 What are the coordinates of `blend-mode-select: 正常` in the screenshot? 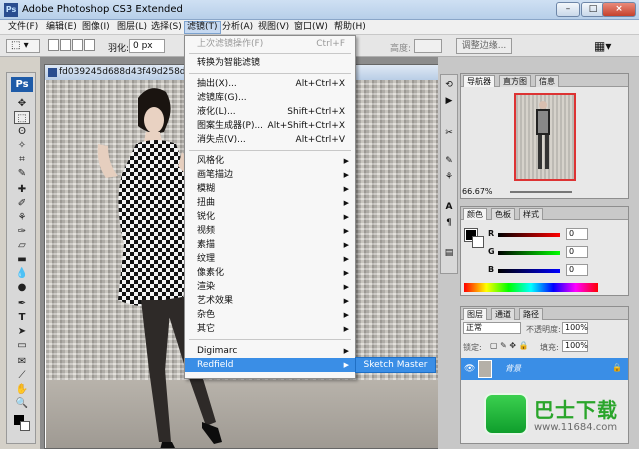 It's located at (492, 328).